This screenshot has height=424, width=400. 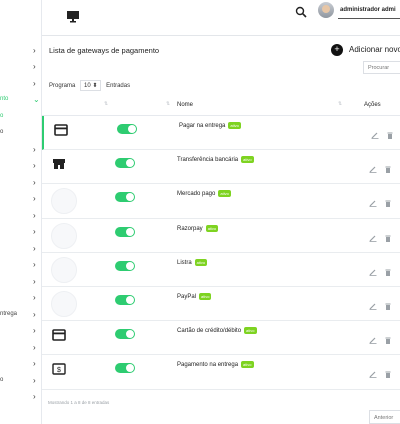 I want to click on store-icon, so click(x=59, y=163).